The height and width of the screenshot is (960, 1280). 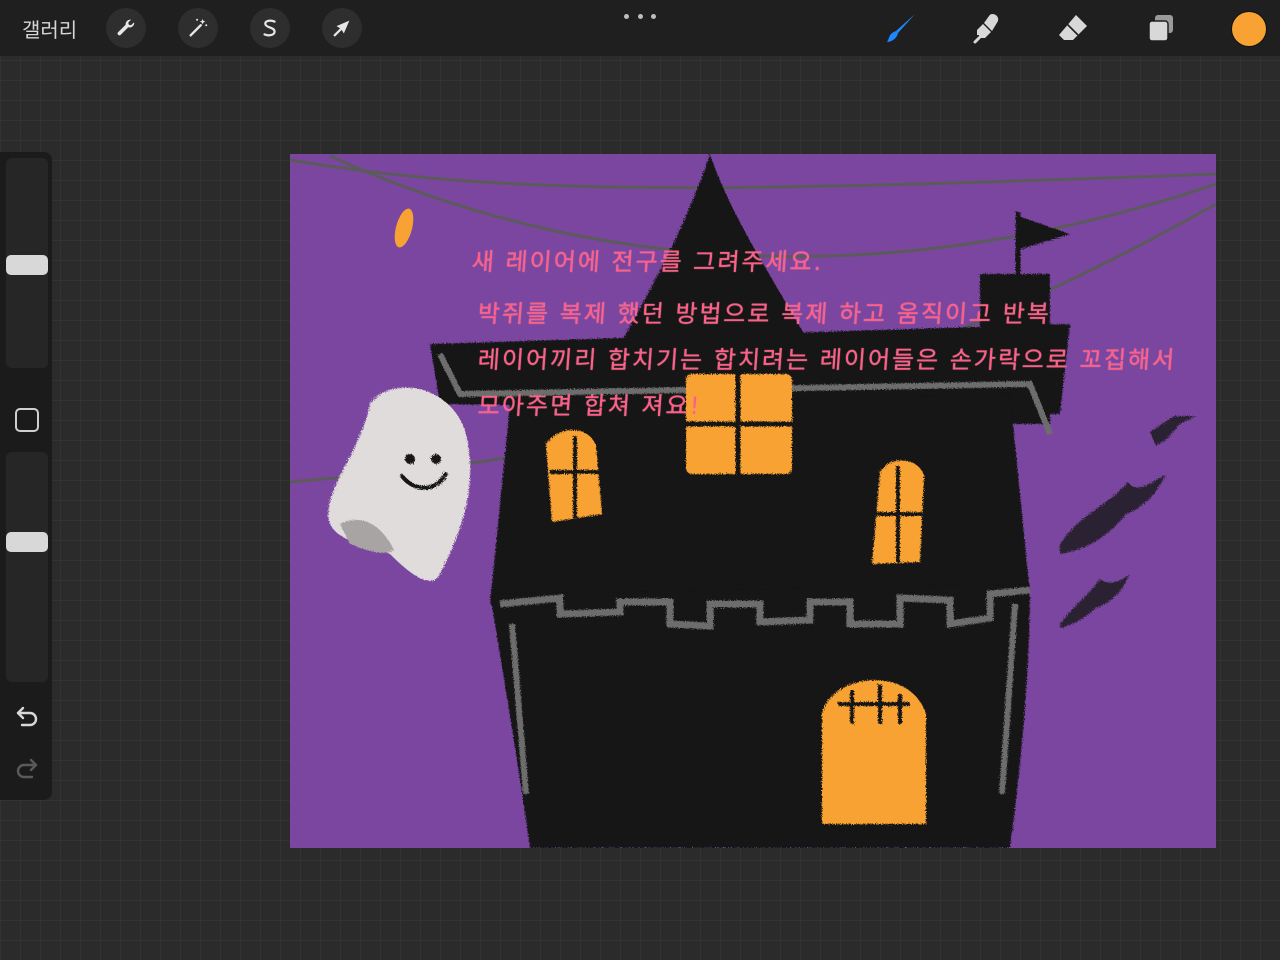 What do you see at coordinates (640, 28) in the screenshot?
I see `top-toolbar: 갤러리` at bounding box center [640, 28].